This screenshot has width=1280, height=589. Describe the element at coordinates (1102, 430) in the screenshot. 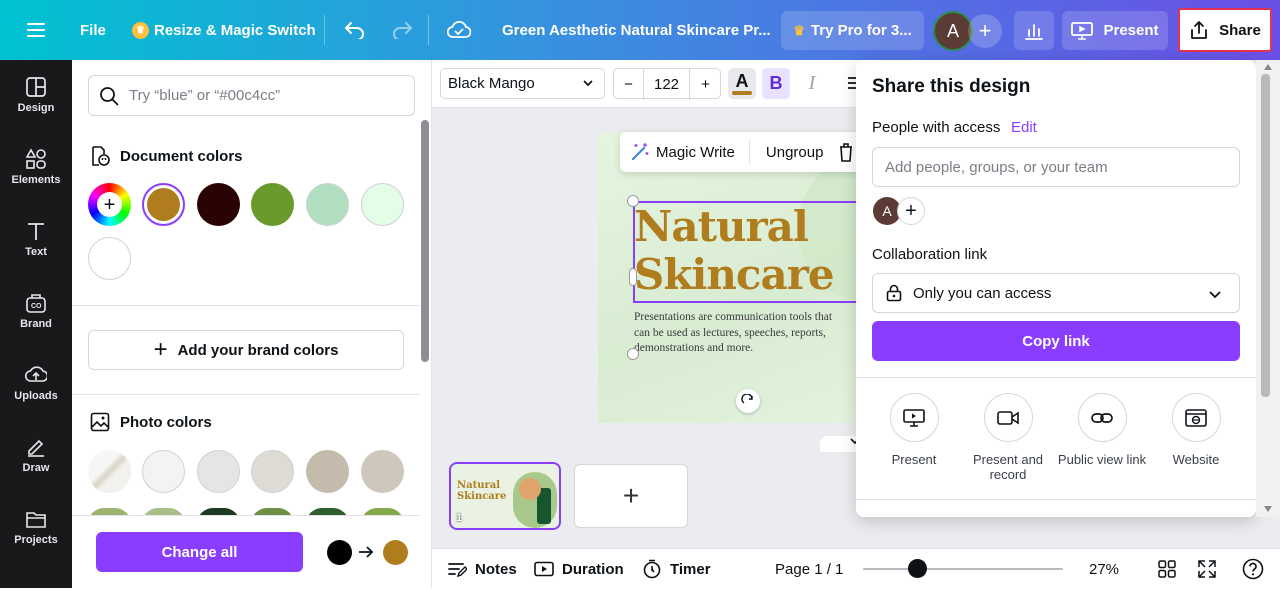

I see `share-option-public-link: Public view link` at that location.